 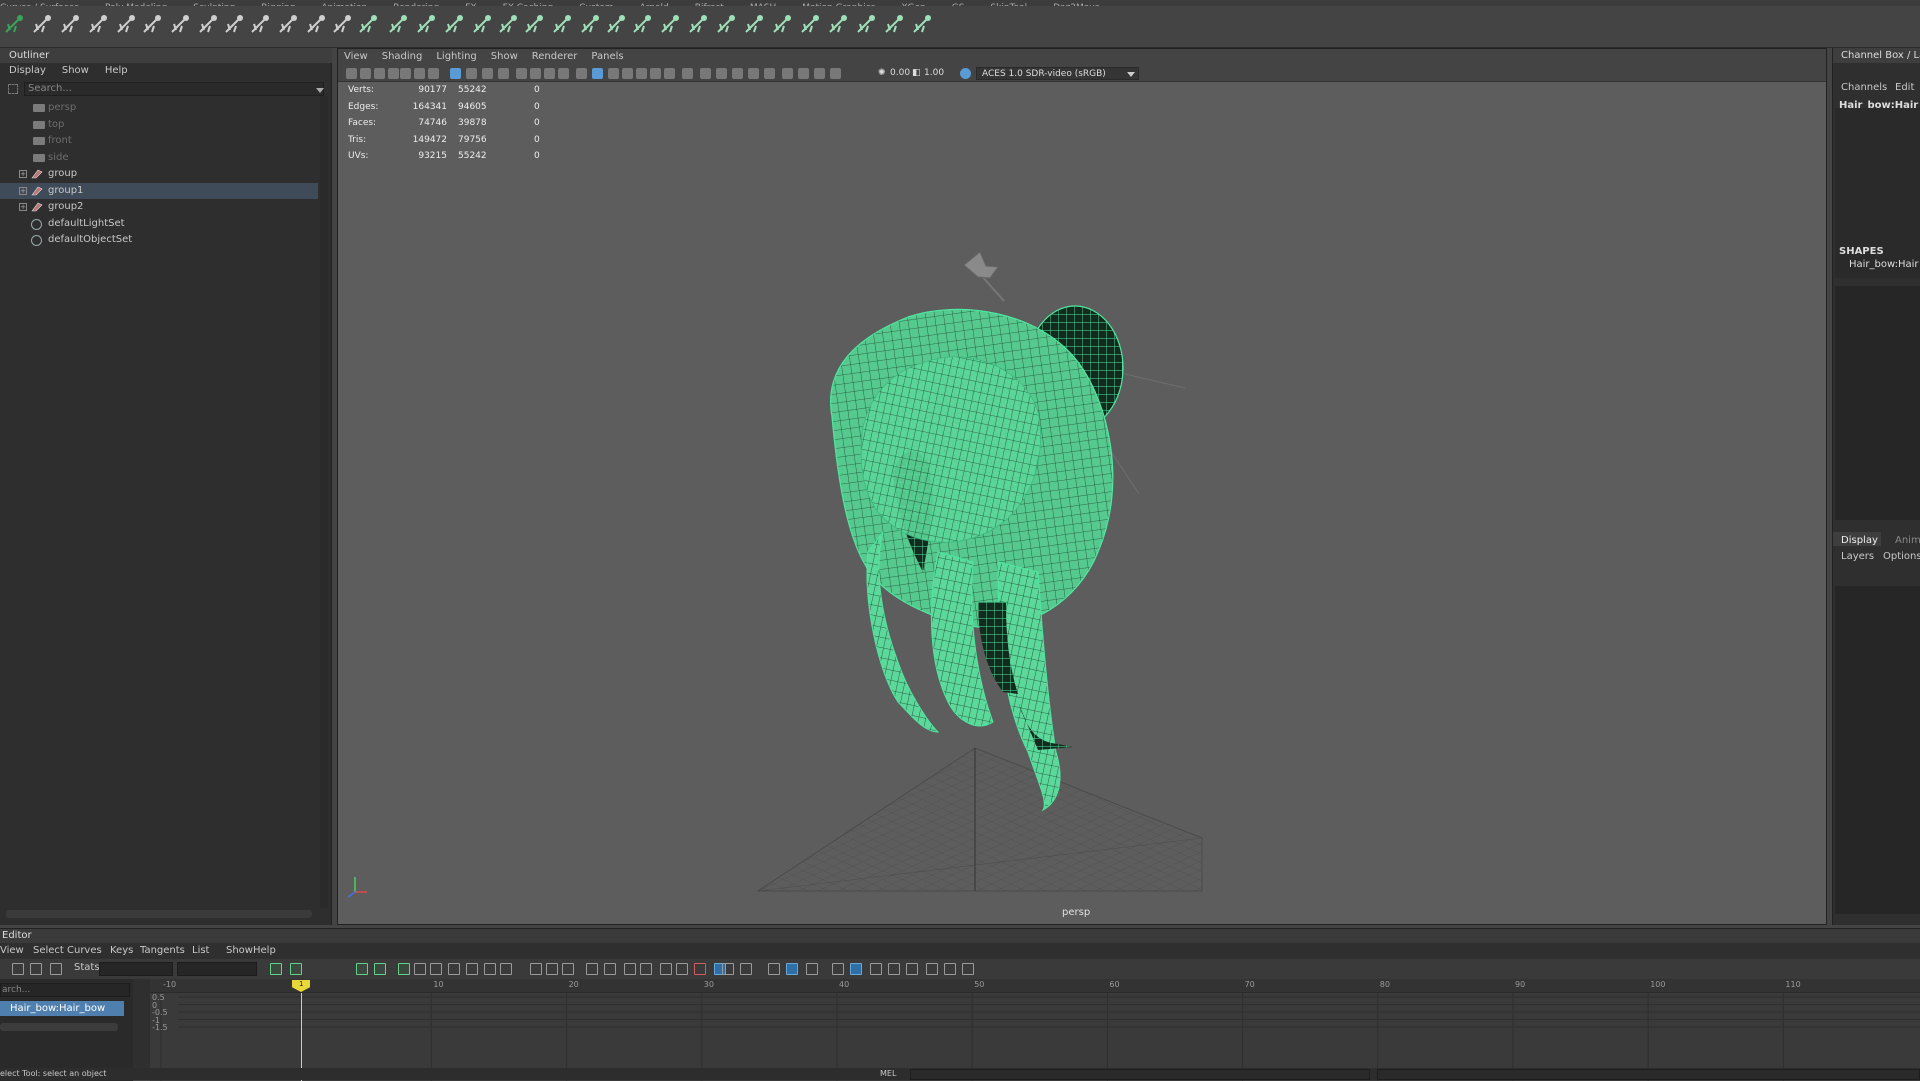 What do you see at coordinates (62, 1008) in the screenshot?
I see `graph-editor-selected-item: Hair_bow:Hair_bow` at bounding box center [62, 1008].